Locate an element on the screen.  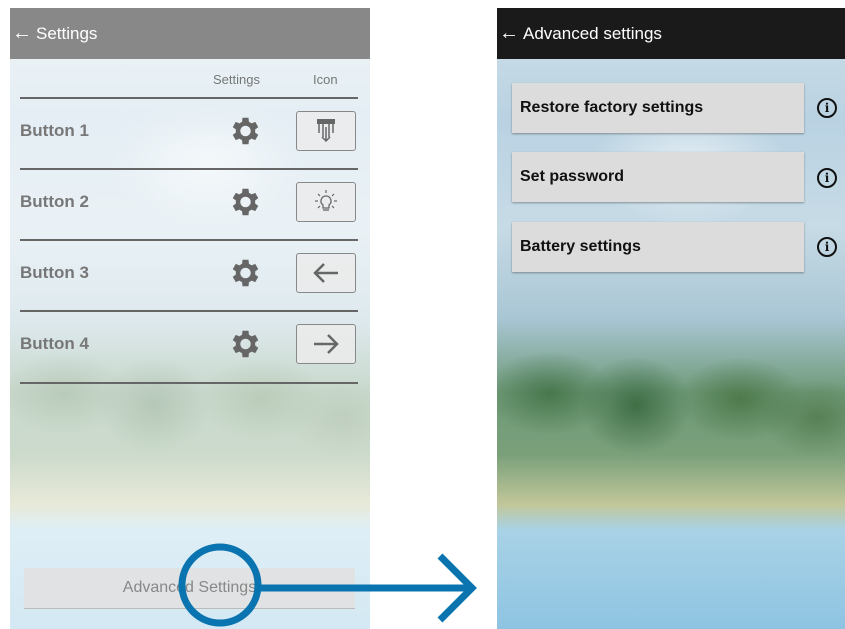
divider is located at coordinates (189, 383).